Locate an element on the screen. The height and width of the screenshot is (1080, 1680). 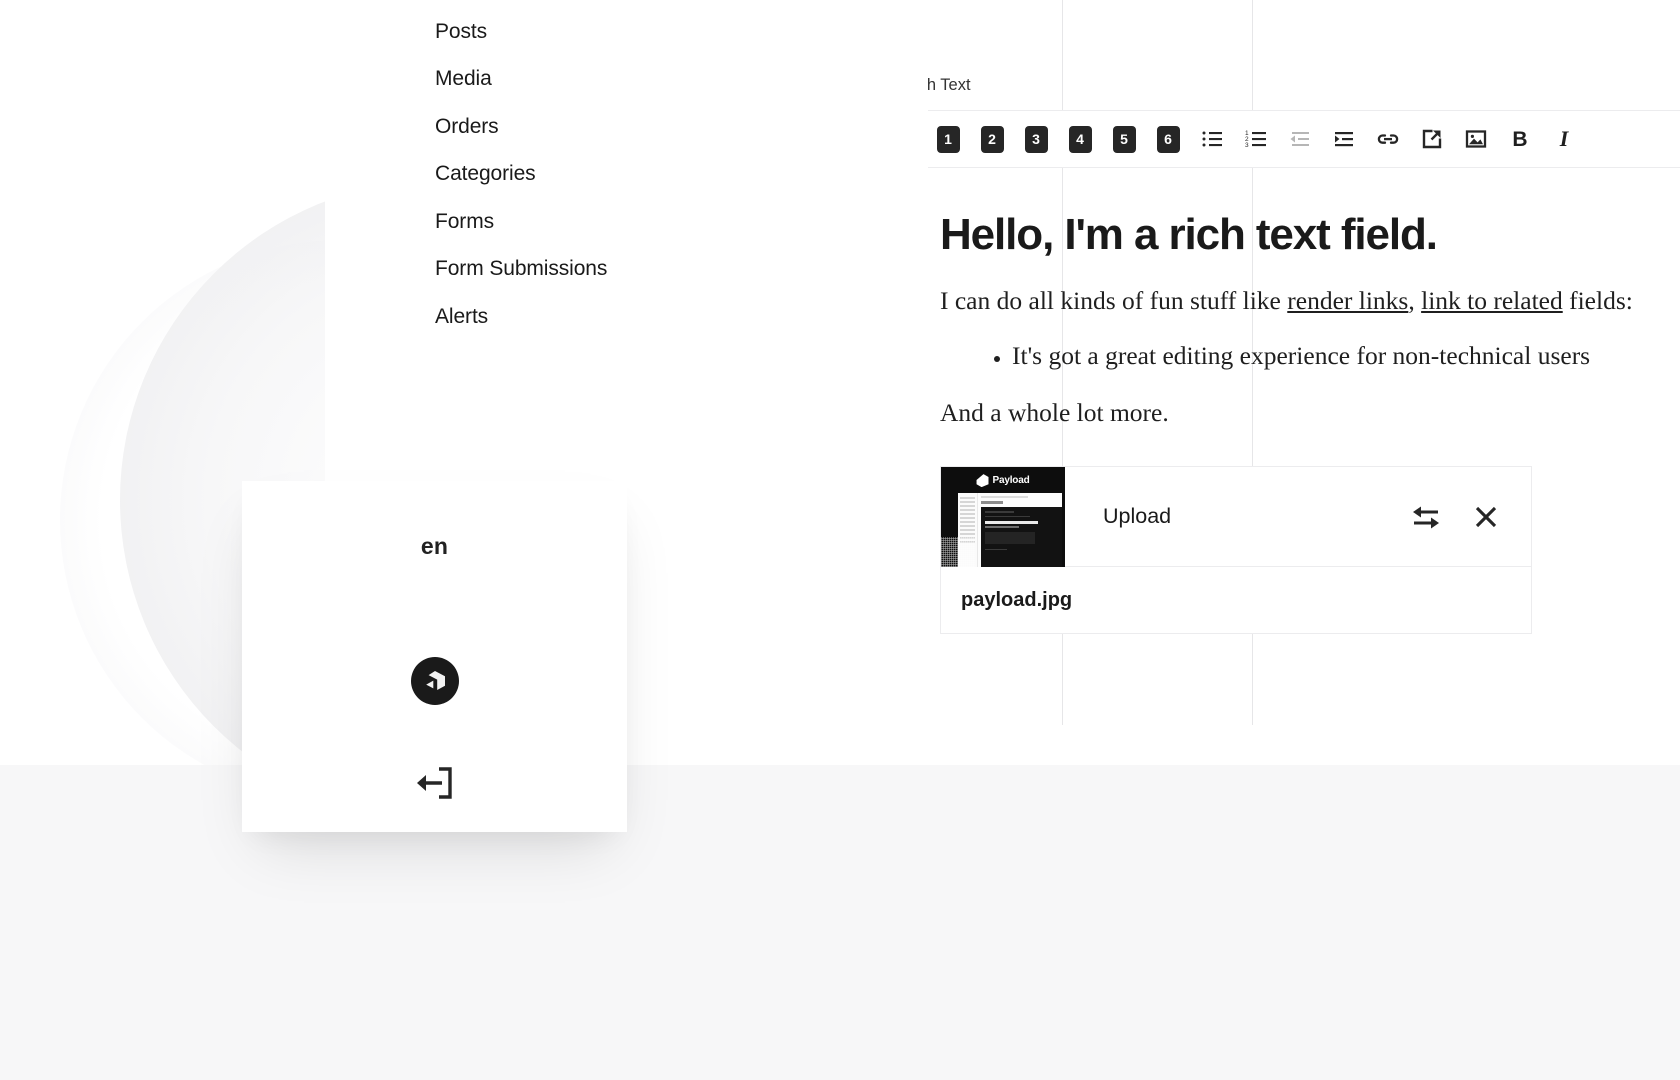
italic-button: I is located at coordinates (1564, 139).